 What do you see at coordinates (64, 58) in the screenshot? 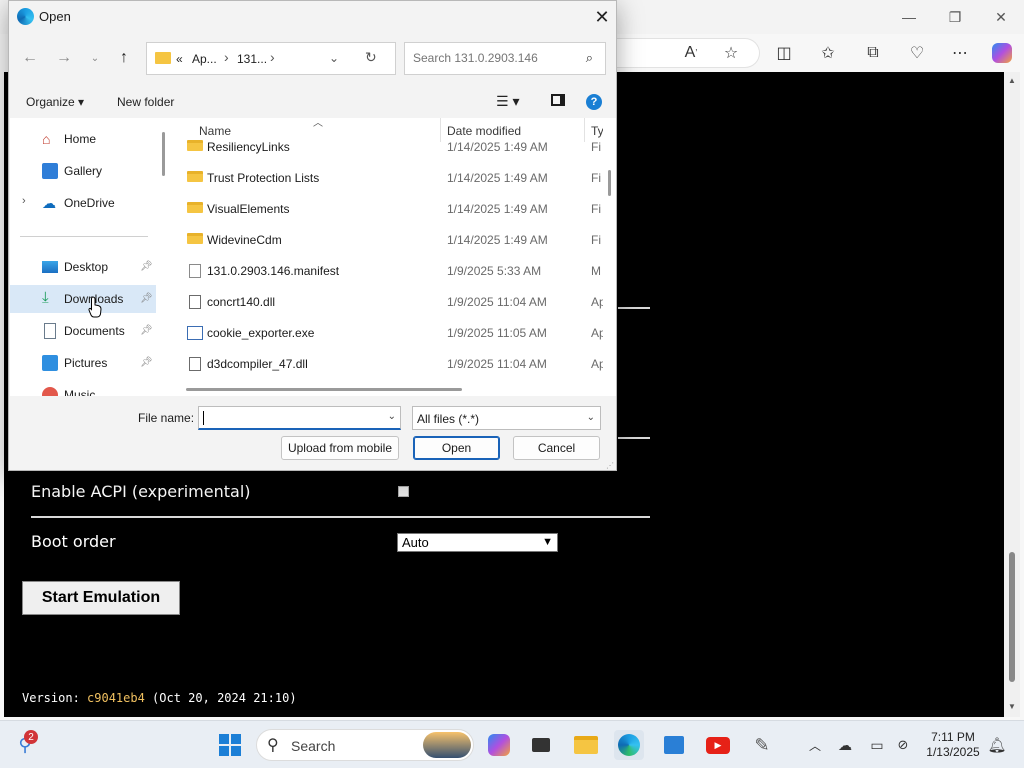
I see `forward-arrow-icon: →` at bounding box center [64, 58].